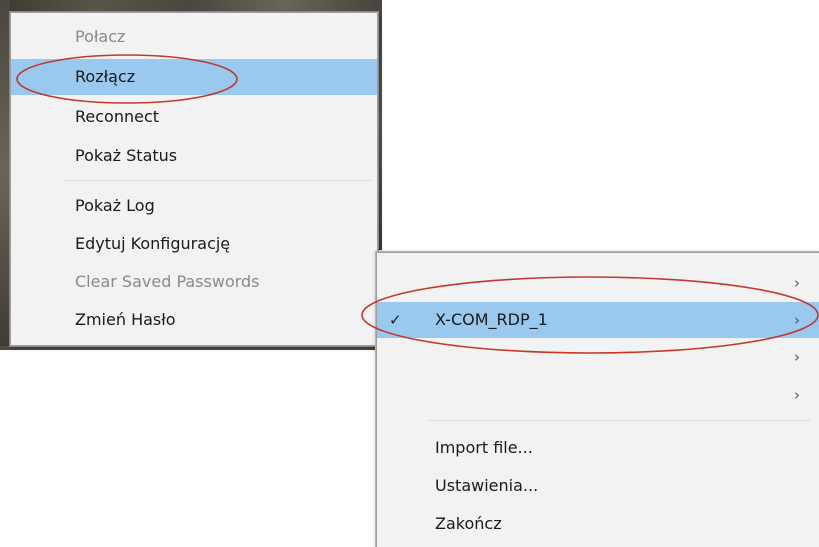  What do you see at coordinates (117, 116) in the screenshot?
I see `menu-item-label: Reconnect` at bounding box center [117, 116].